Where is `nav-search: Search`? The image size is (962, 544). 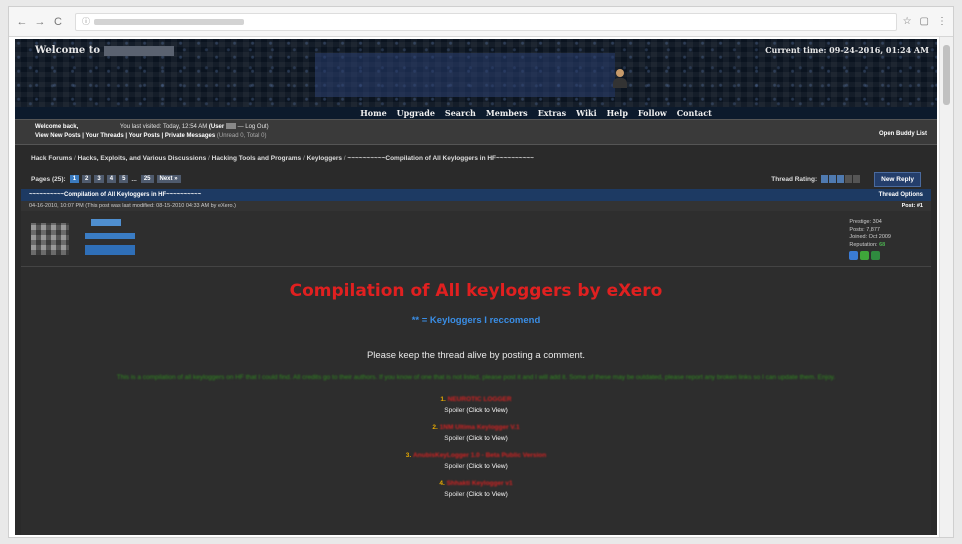
nav-search: Search is located at coordinates (460, 113).